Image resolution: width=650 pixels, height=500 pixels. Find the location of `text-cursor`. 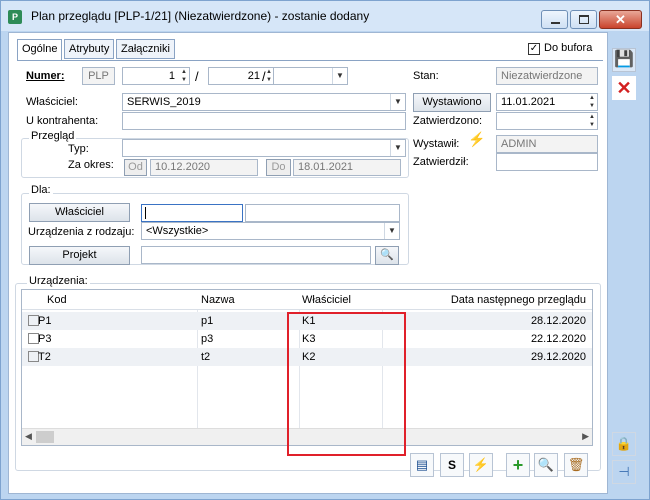

text-cursor is located at coordinates (145, 213).